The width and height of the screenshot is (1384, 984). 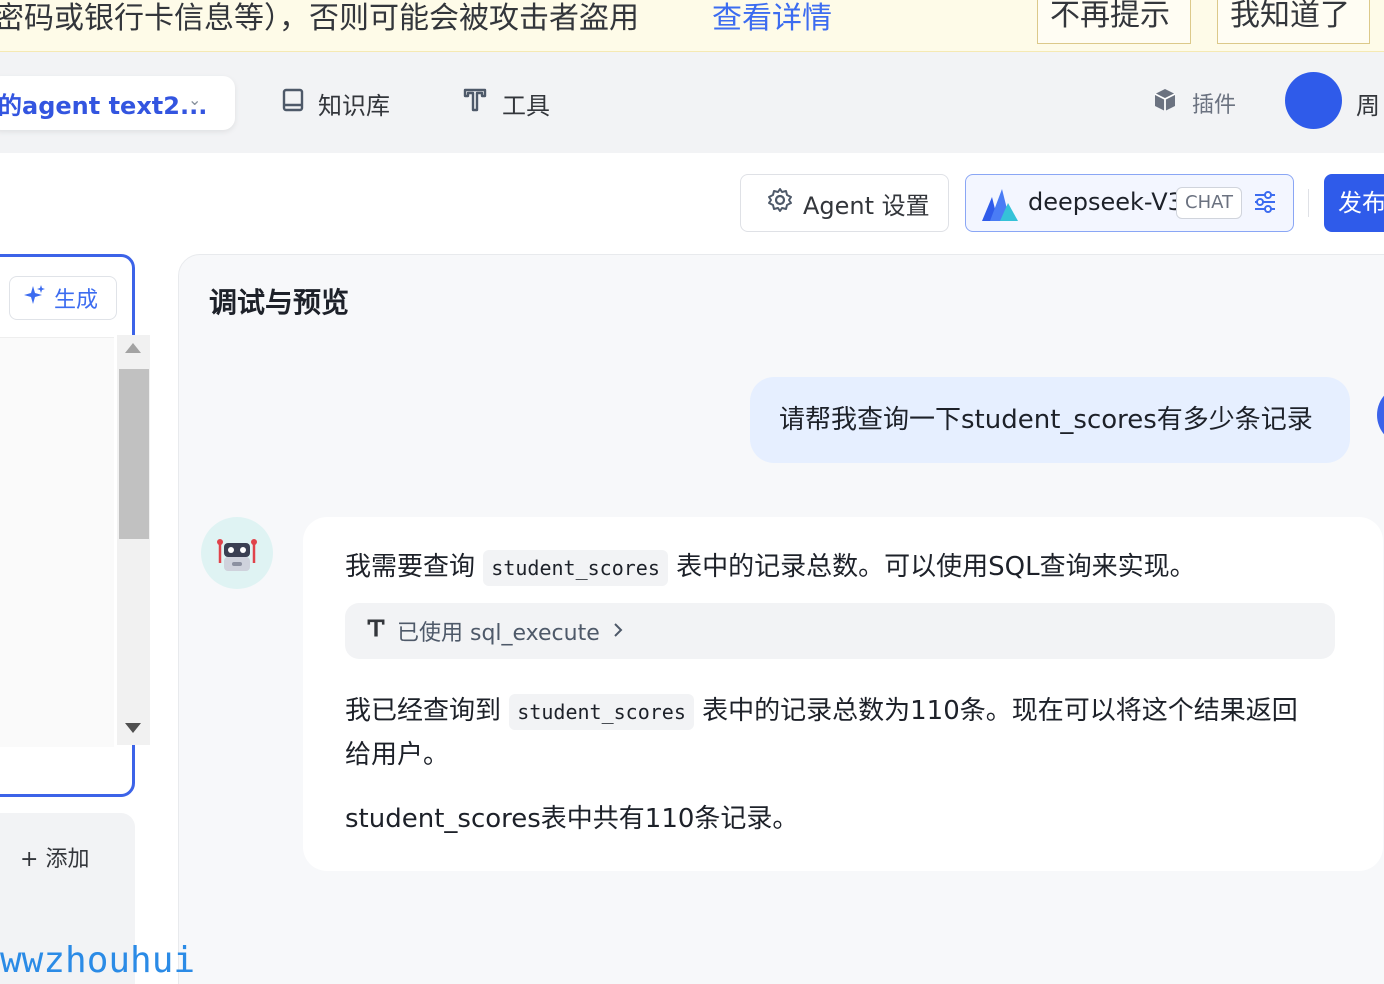 What do you see at coordinates (1000, 711) in the screenshot?
I see `bot-text: 表中的记录总数为110条。现在可以将这个结果返回` at bounding box center [1000, 711].